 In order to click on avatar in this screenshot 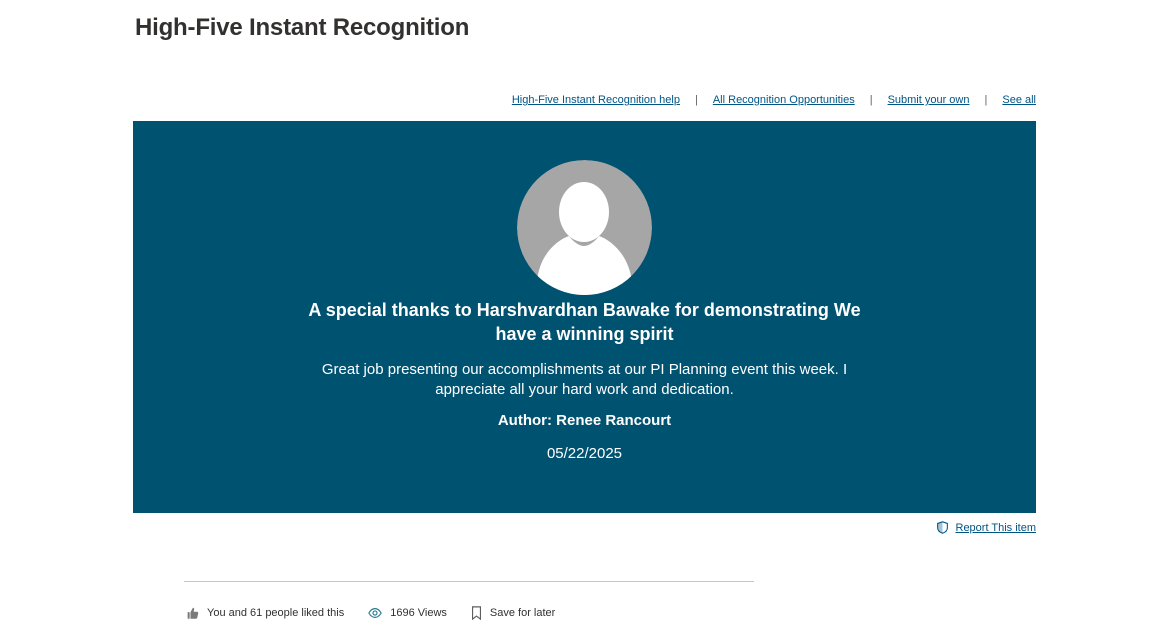, I will do `click(584, 227)`.